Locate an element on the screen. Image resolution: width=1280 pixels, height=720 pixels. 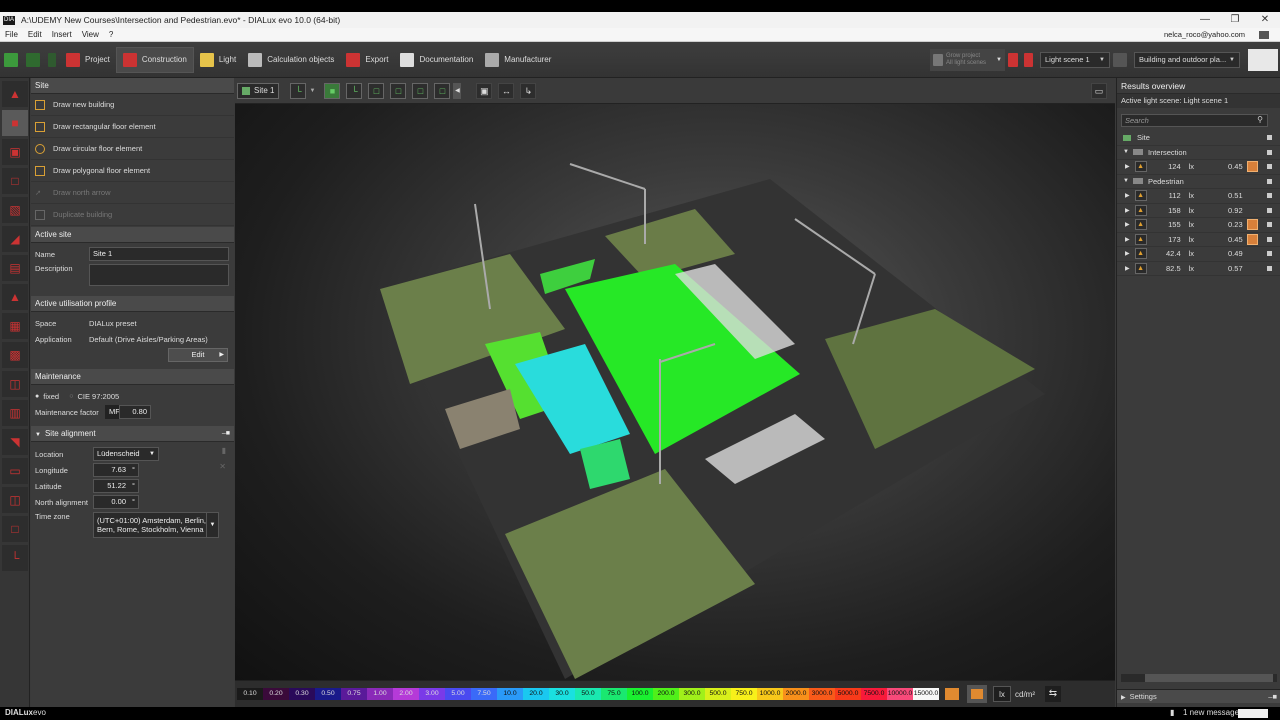
results-group-header: ▼ Intersection is located at coordinates (1198, 153).